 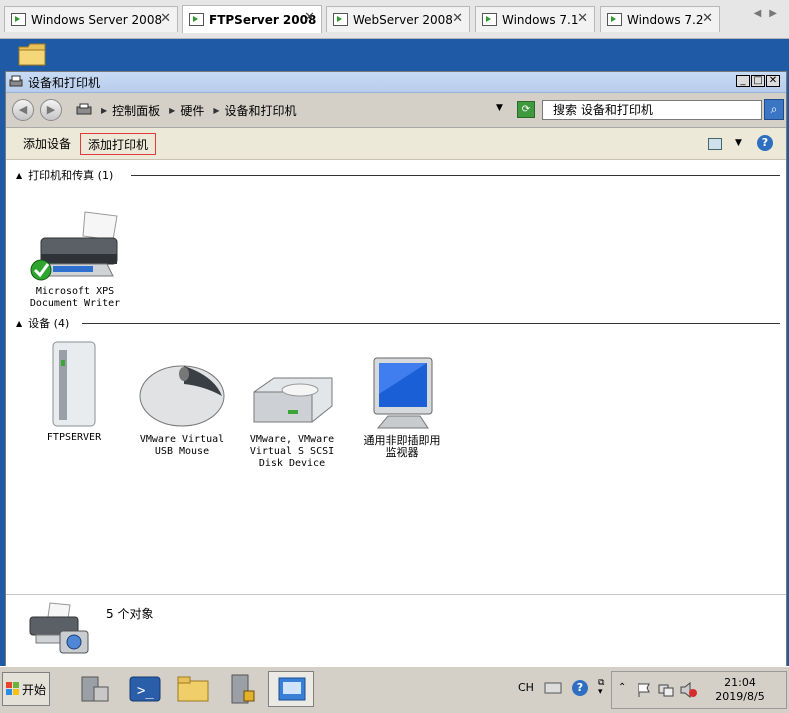 I want to click on search-input: 搜索 设备和打印机, so click(x=652, y=110).